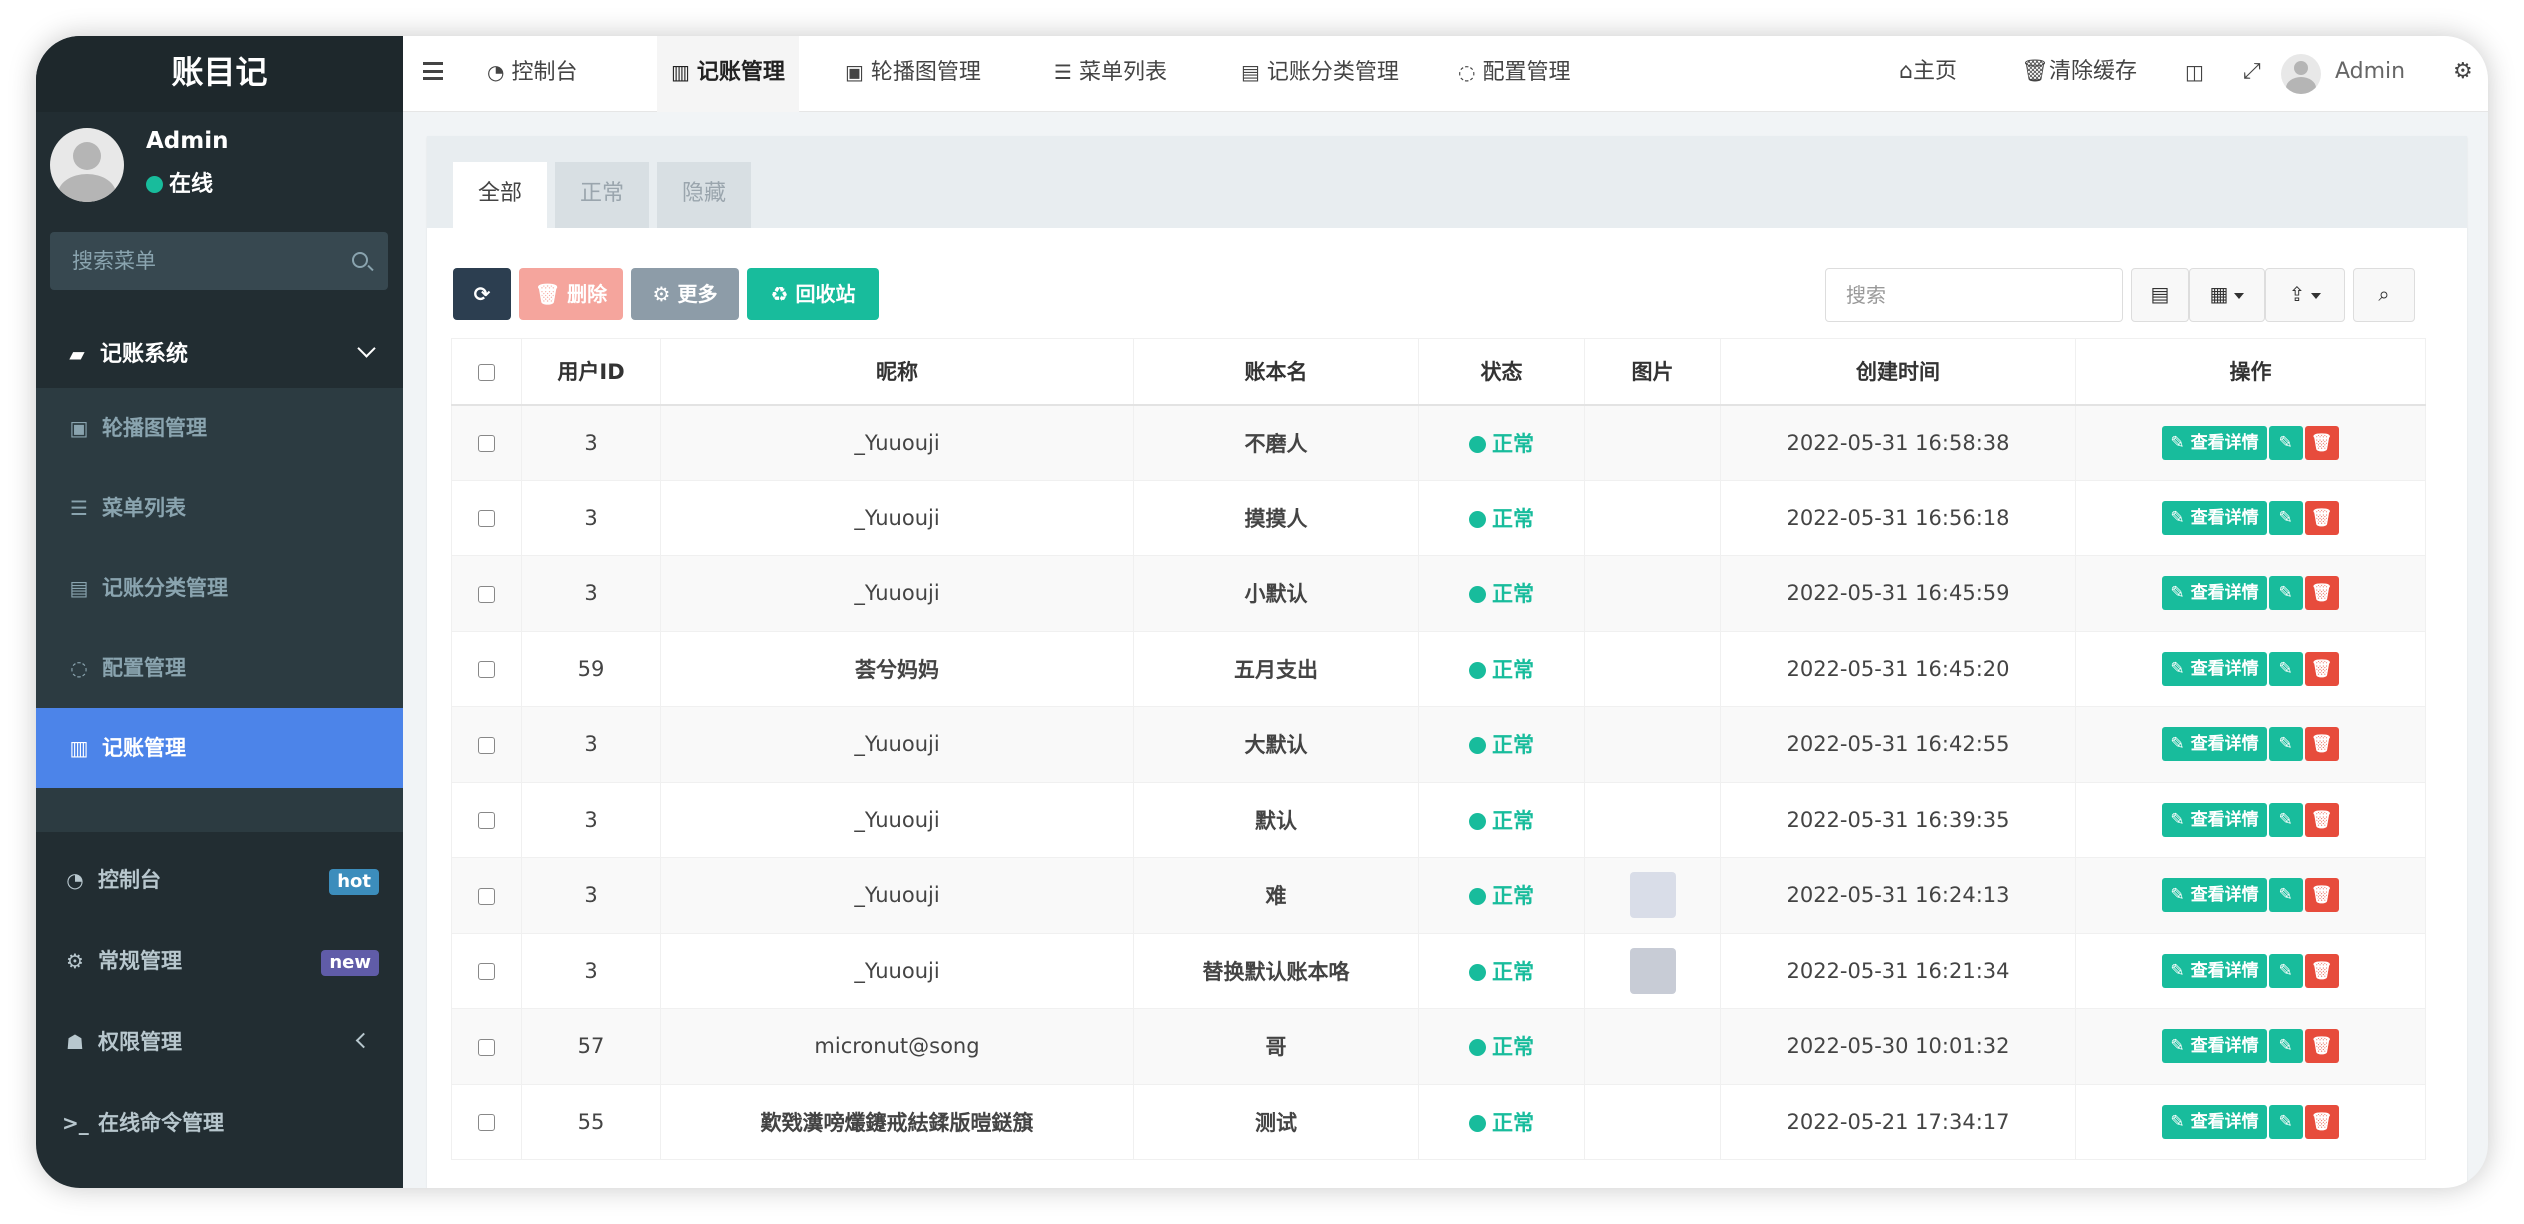  What do you see at coordinates (602, 195) in the screenshot?
I see `tab-normal: 正常` at bounding box center [602, 195].